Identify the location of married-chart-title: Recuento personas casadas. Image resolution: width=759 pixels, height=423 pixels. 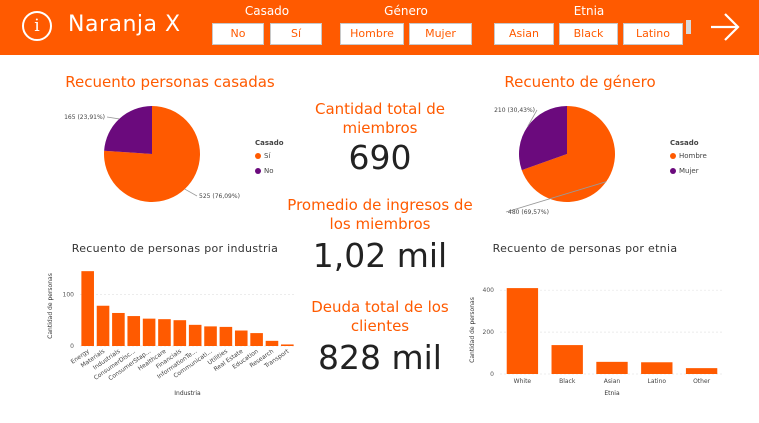
(170, 82).